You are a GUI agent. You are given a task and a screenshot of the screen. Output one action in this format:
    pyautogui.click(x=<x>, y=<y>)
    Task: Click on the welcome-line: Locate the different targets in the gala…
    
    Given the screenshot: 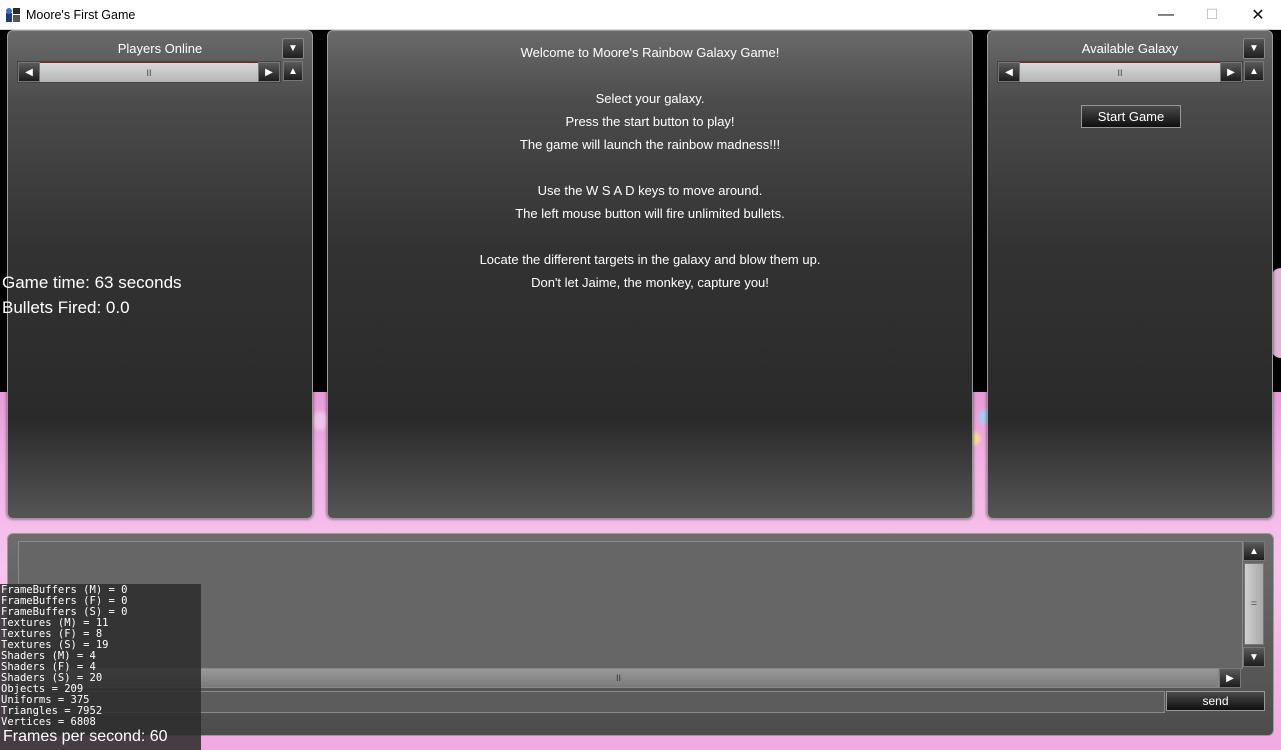 What is the action you would take?
    pyautogui.click(x=650, y=259)
    